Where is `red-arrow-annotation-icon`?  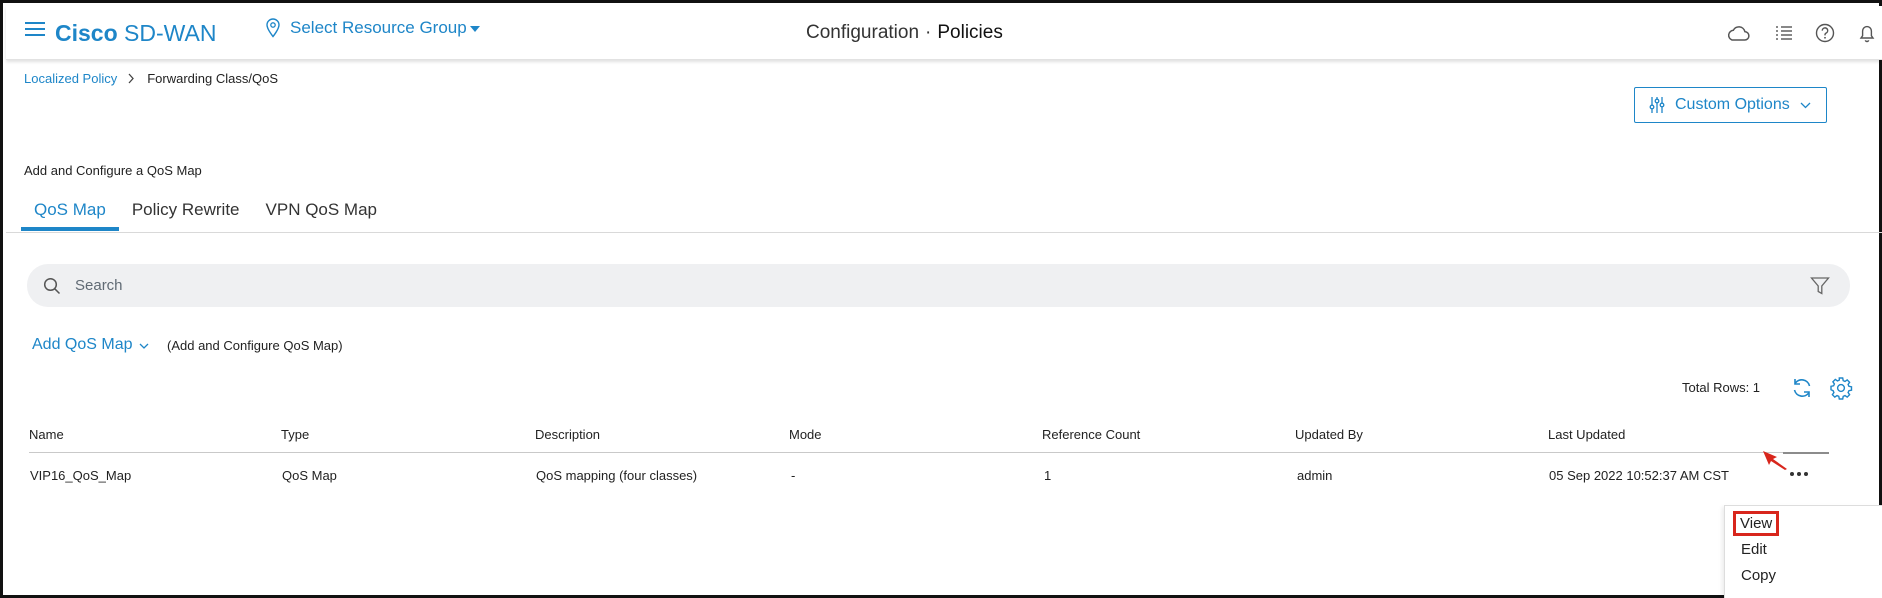
red-arrow-annotation-icon is located at coordinates (1775, 460).